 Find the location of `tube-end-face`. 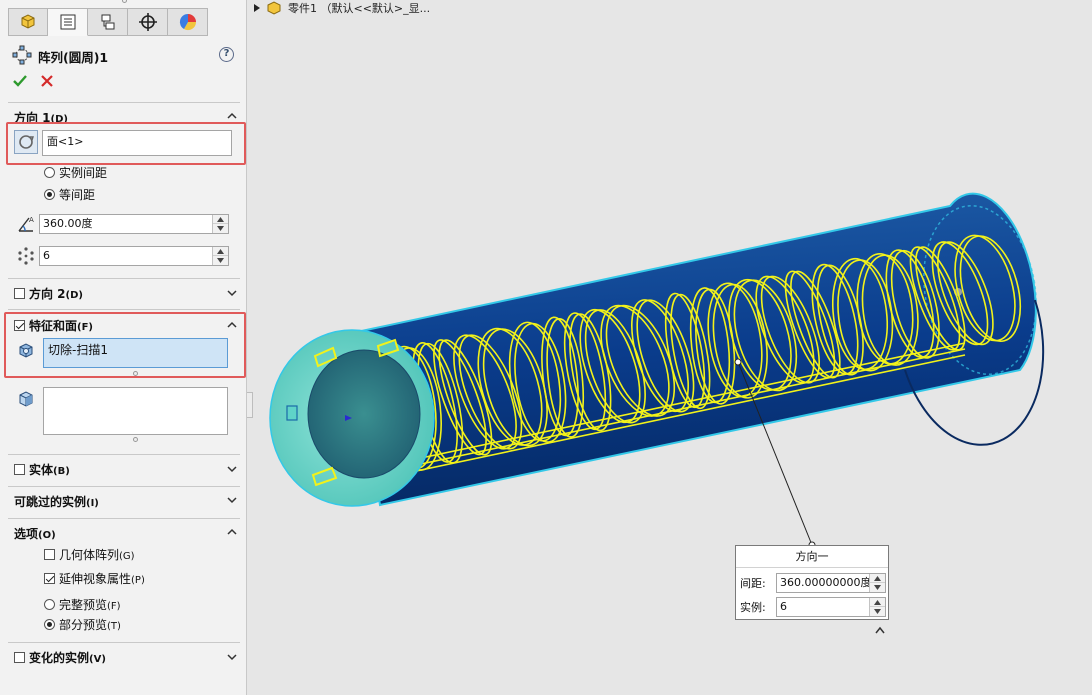

tube-end-face is located at coordinates (352, 418).